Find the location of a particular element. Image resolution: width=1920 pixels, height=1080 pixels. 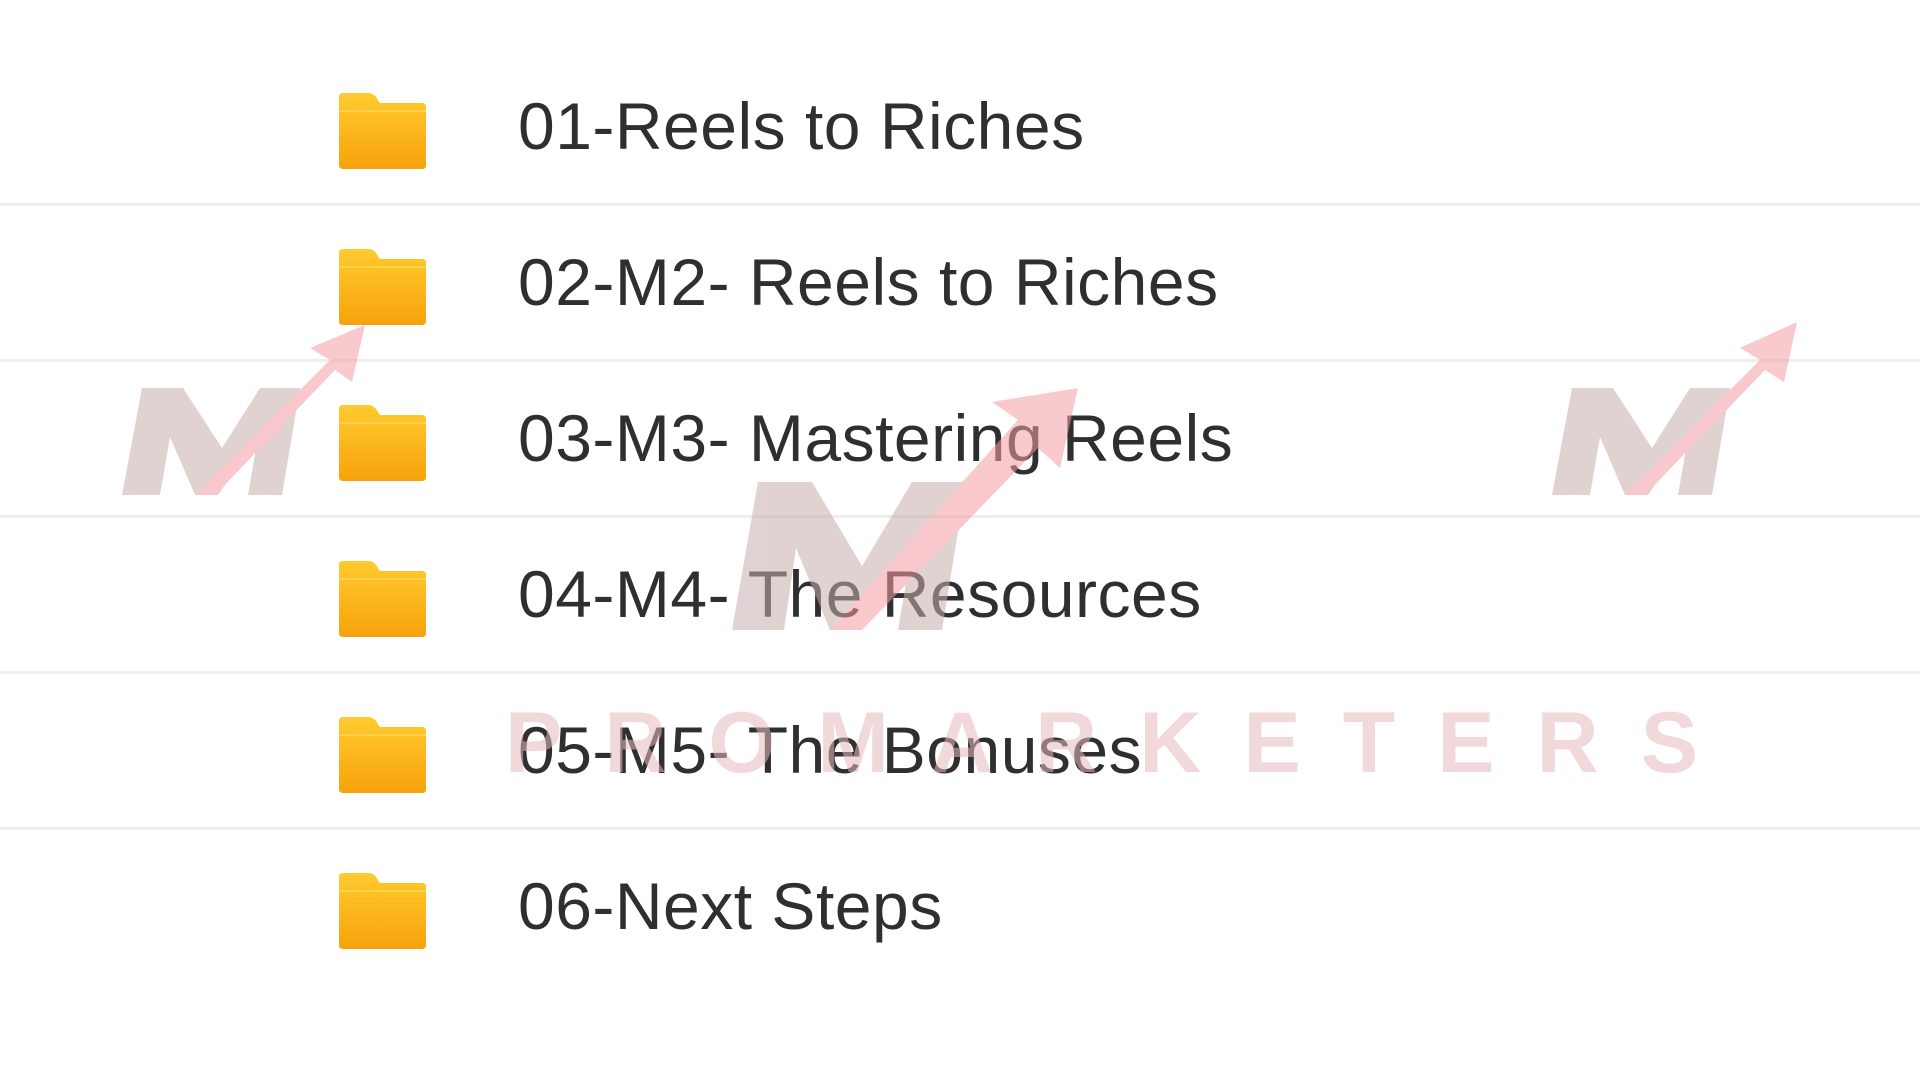

folder-name: 01-Reels to Riches is located at coordinates (801, 126).